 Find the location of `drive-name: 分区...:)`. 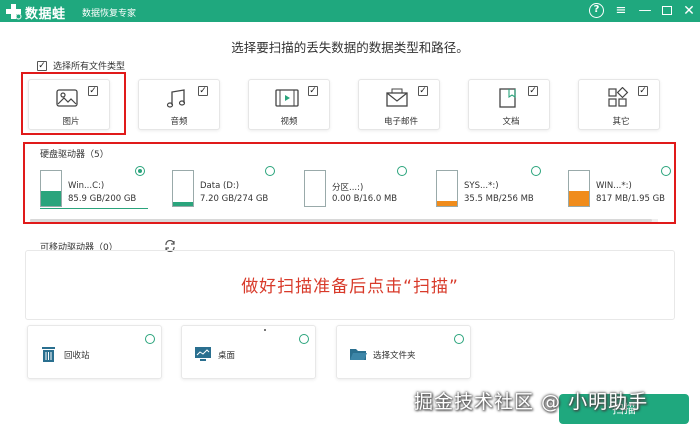

drive-name: 分区...:) is located at coordinates (348, 188).